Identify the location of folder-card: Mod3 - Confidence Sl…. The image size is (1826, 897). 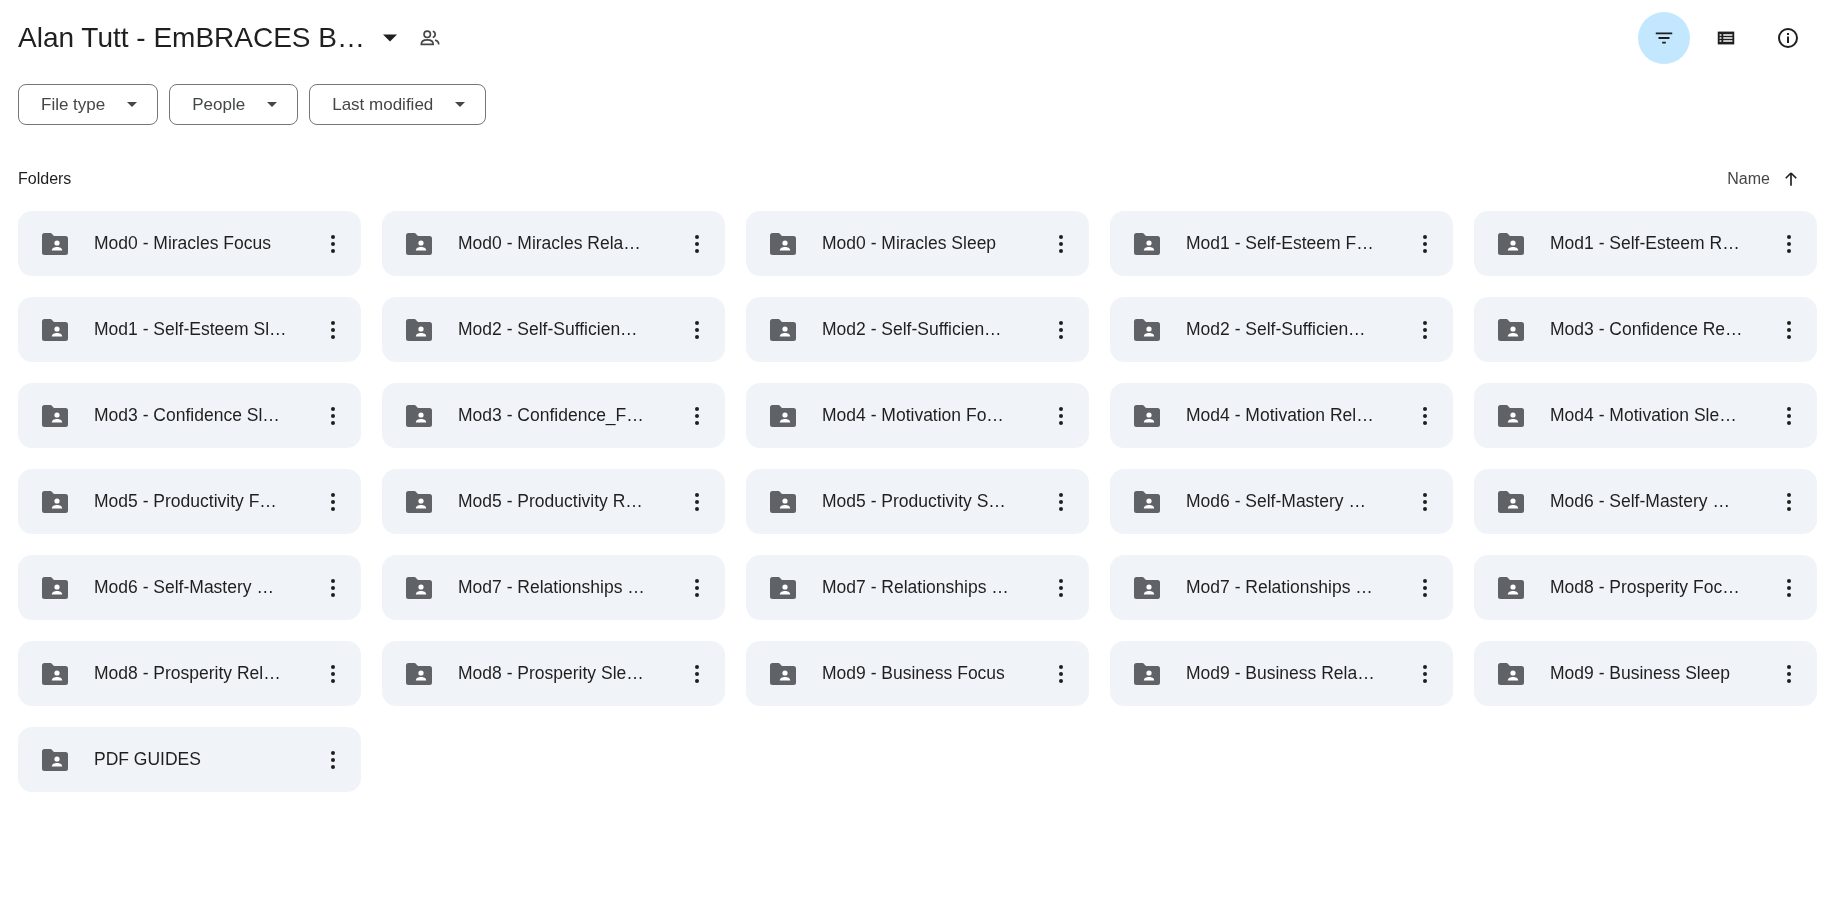
(189, 415).